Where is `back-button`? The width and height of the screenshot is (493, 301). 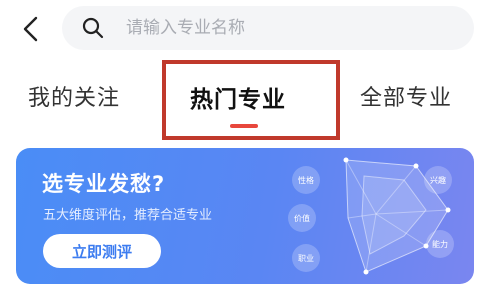
back-button is located at coordinates (31, 29).